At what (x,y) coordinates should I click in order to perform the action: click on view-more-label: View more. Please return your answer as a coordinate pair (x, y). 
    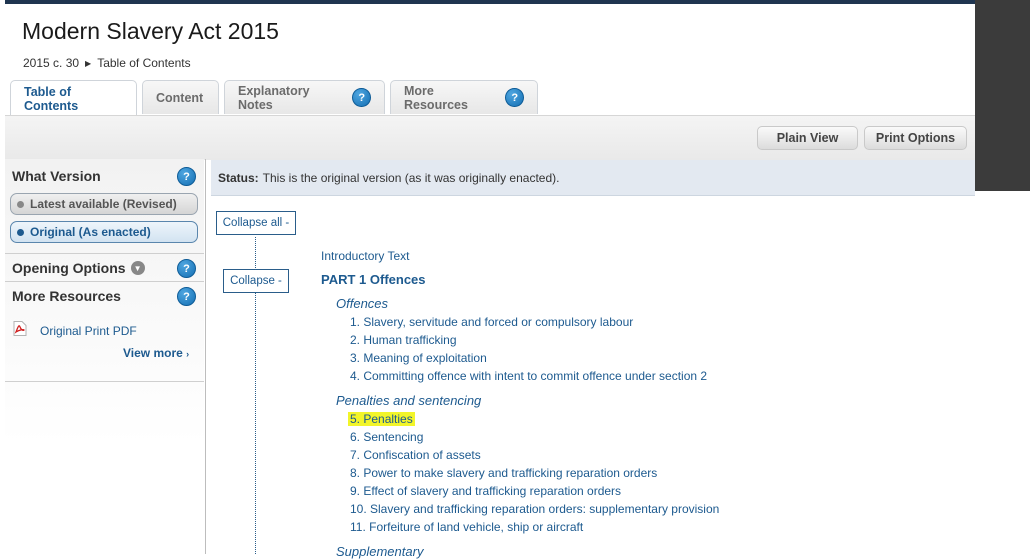
    Looking at the image, I should click on (153, 353).